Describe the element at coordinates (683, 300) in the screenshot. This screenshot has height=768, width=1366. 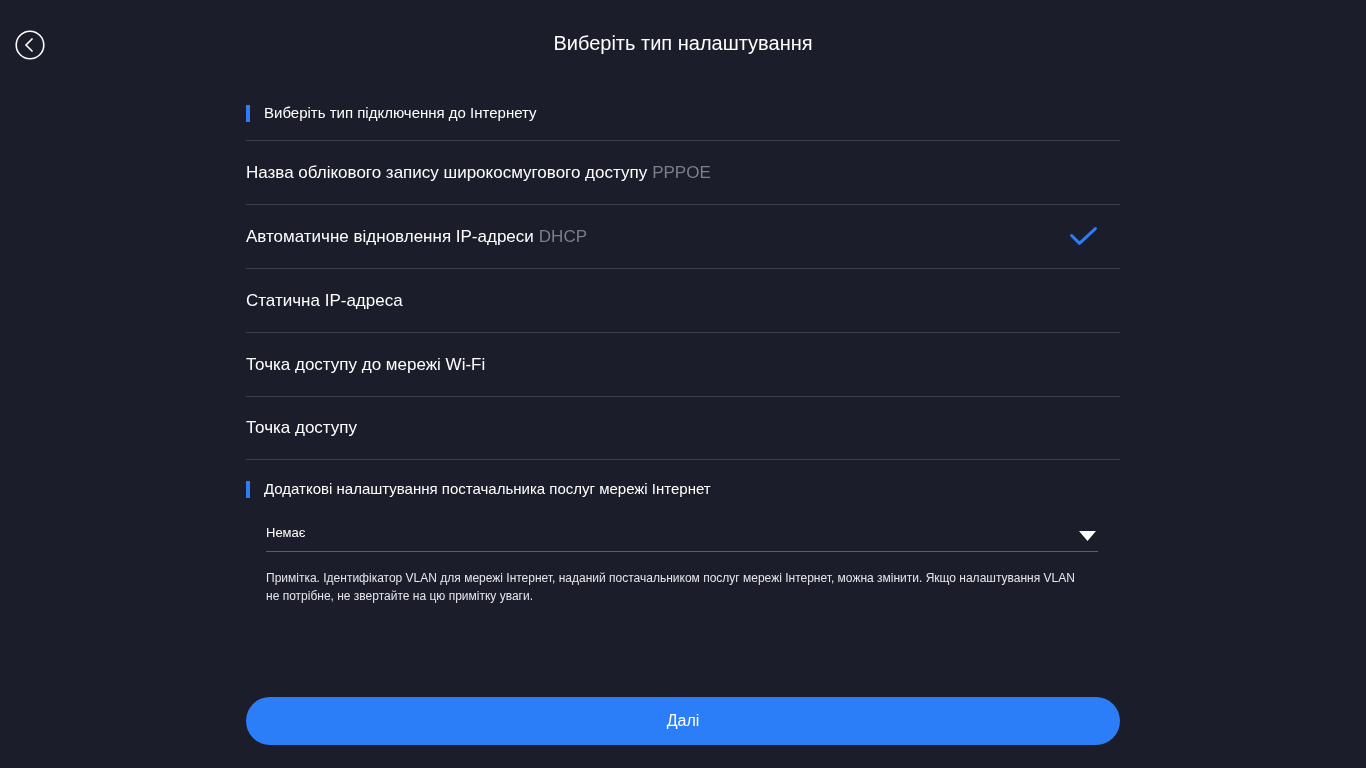
I see `connection-option: Статична IP-адреса` at that location.